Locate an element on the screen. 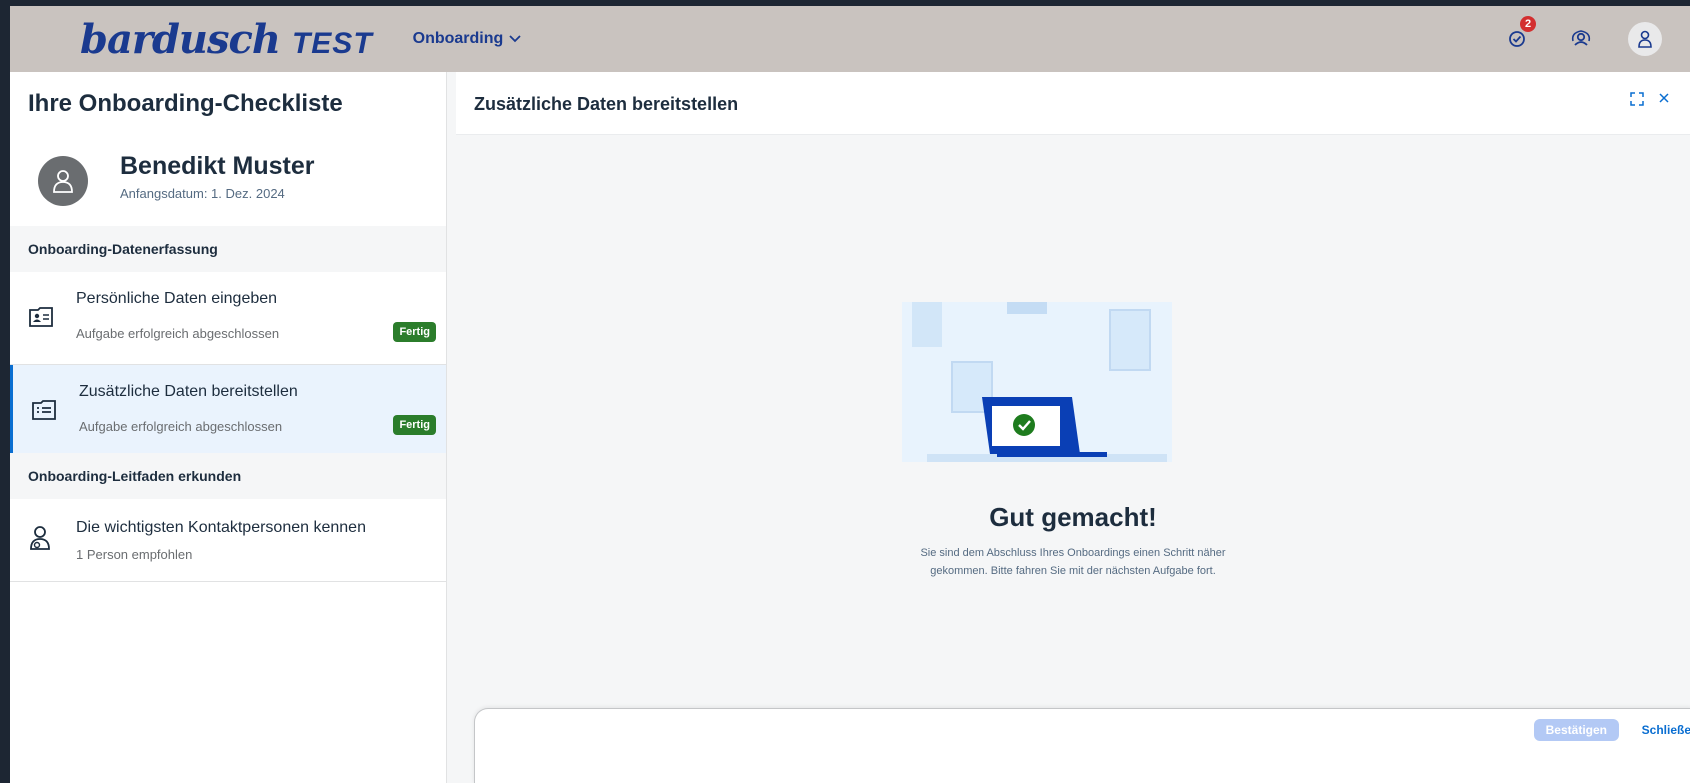 The width and height of the screenshot is (1690, 783). profile-avatar is located at coordinates (63, 181).